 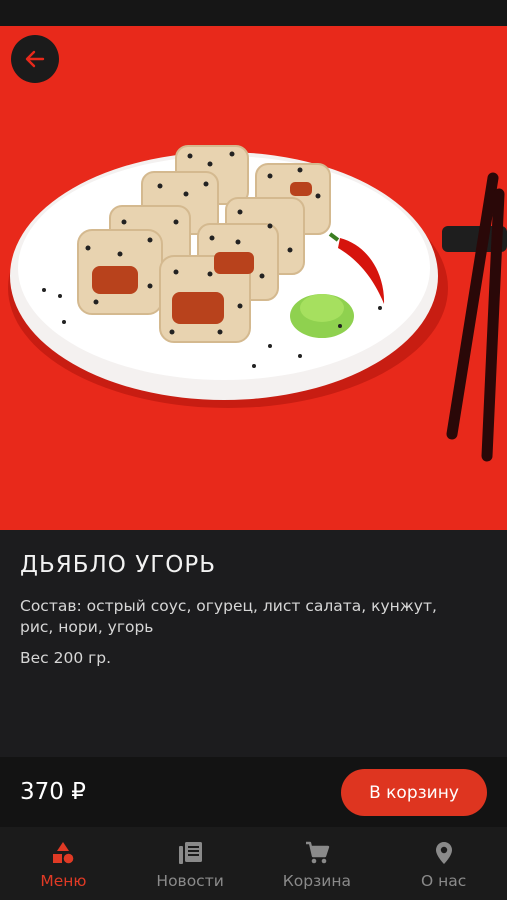 I want to click on location-pin-icon, so click(x=443, y=853).